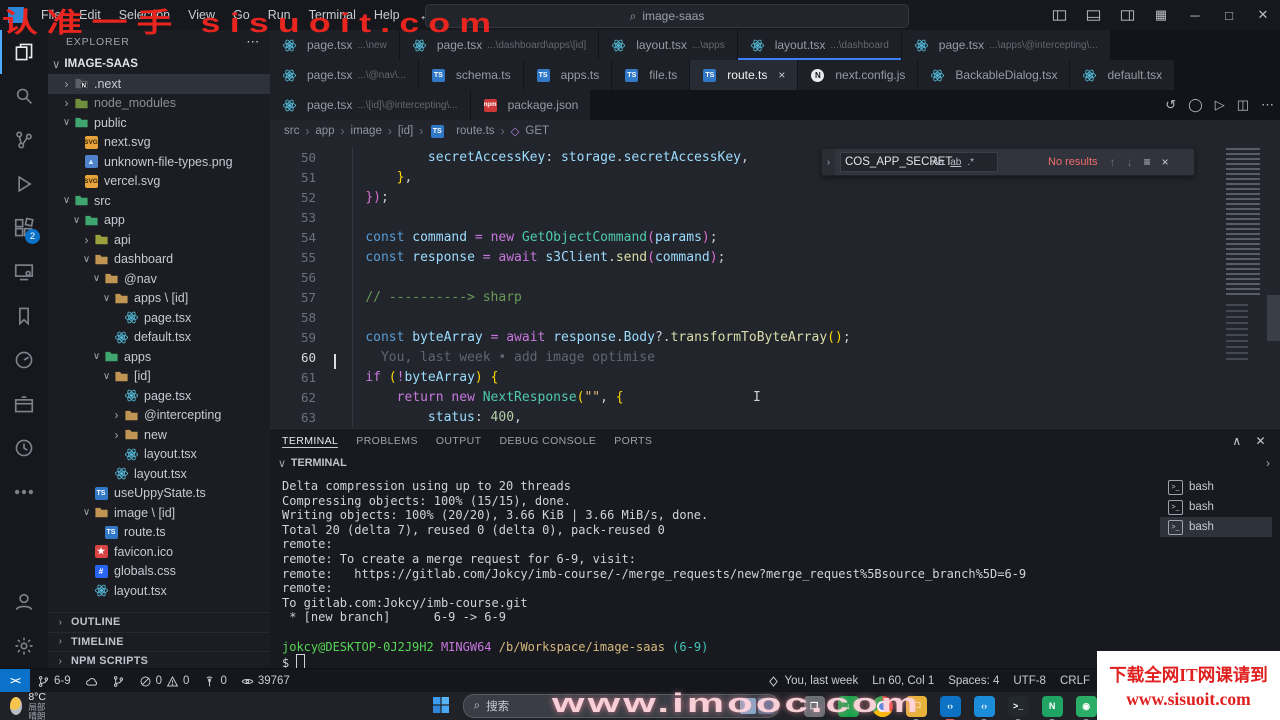  I want to click on taskbar-icon-vscode: ‹›, so click(950, 707).